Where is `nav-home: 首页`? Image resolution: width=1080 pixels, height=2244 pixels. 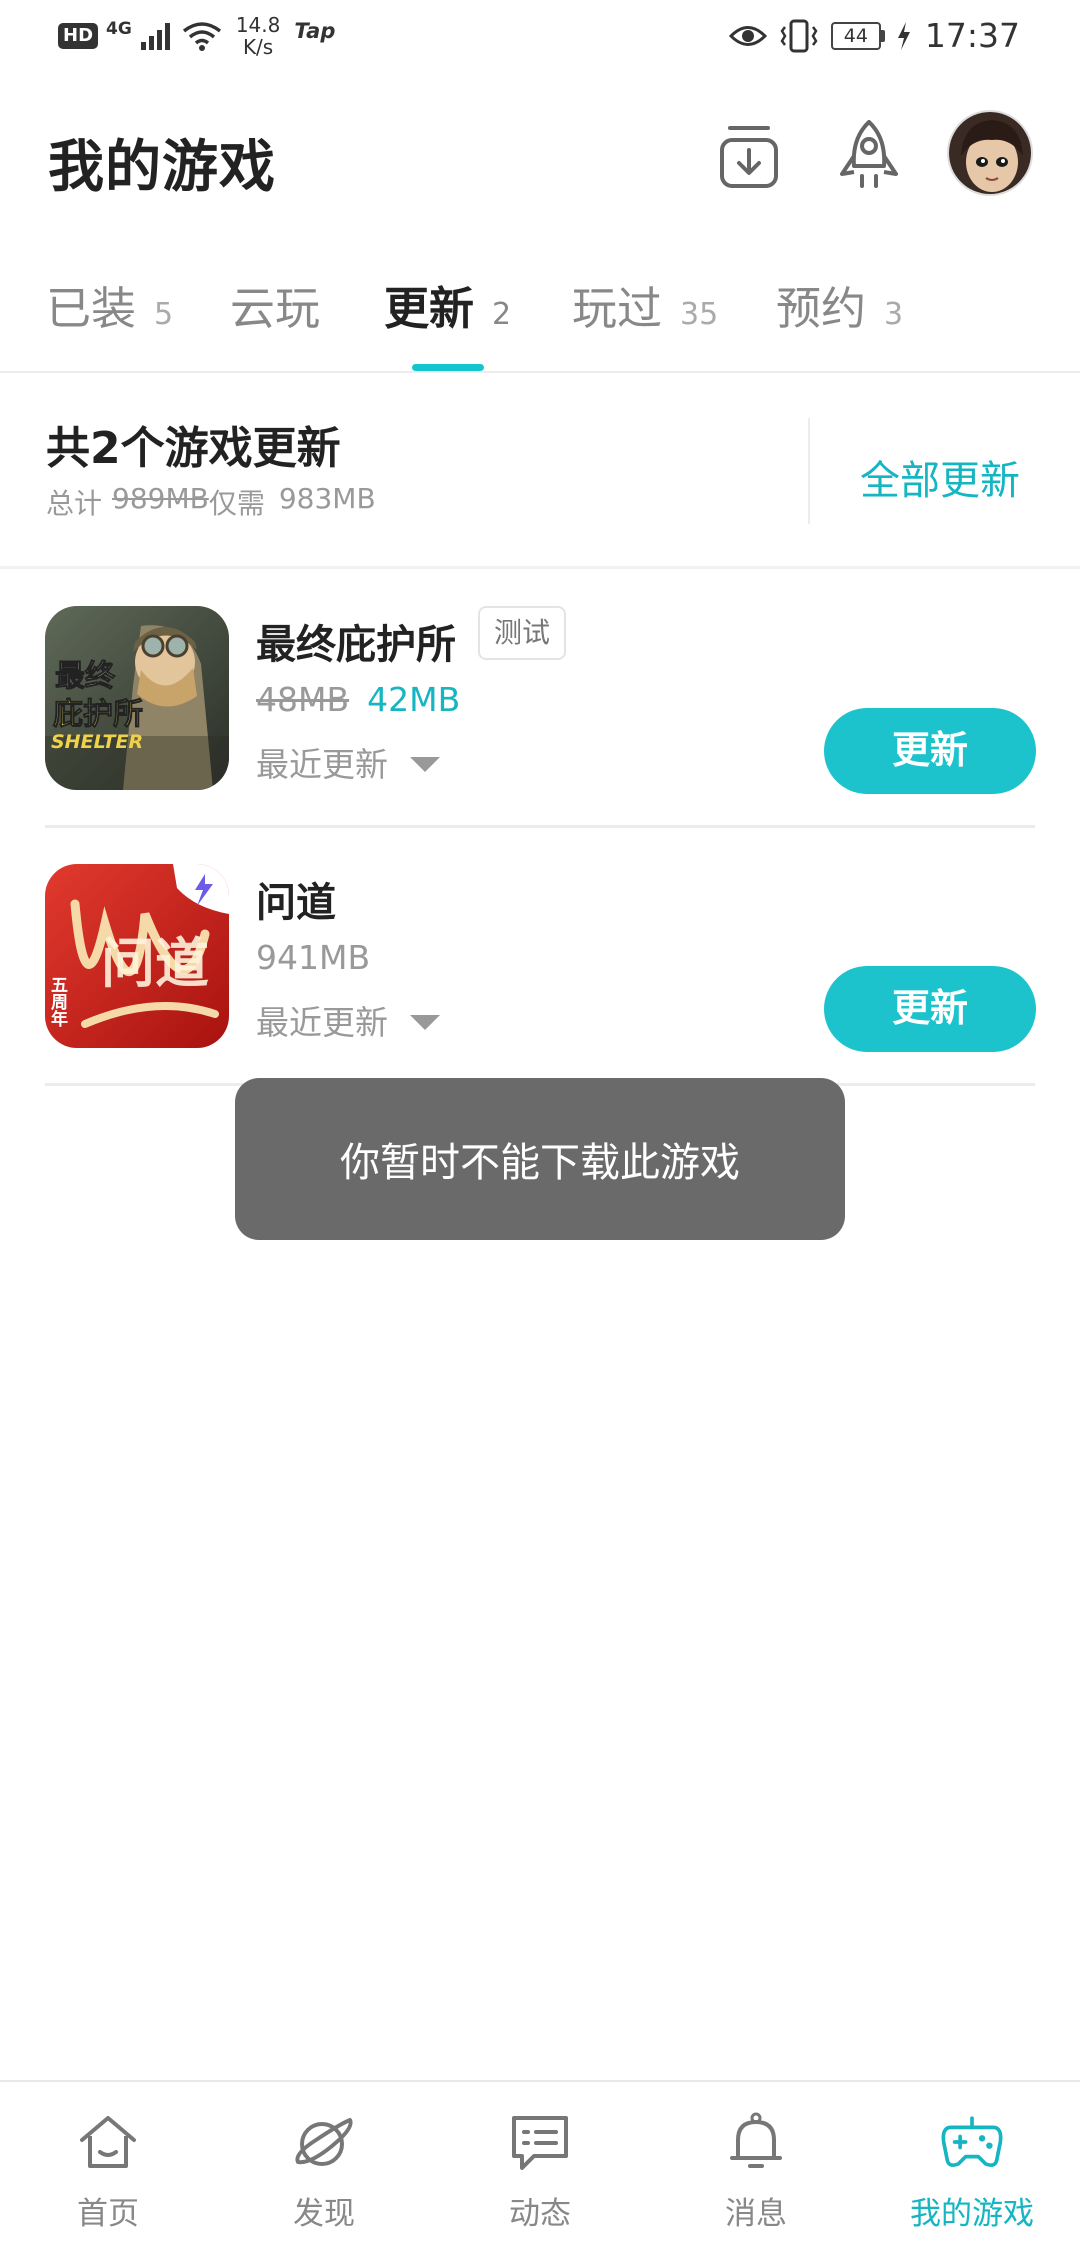
nav-home: 首页 is located at coordinates (108, 2163).